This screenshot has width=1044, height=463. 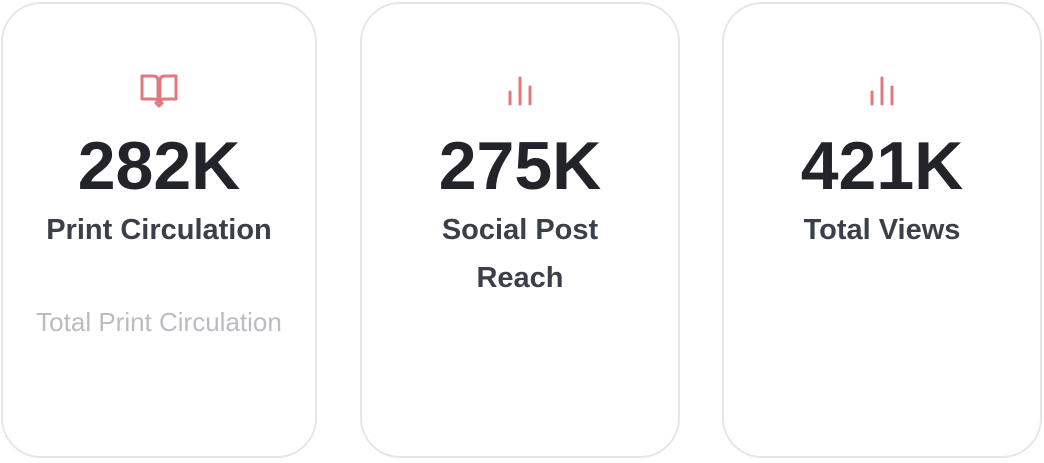 I want to click on stat-value: 275K, so click(x=520, y=166).